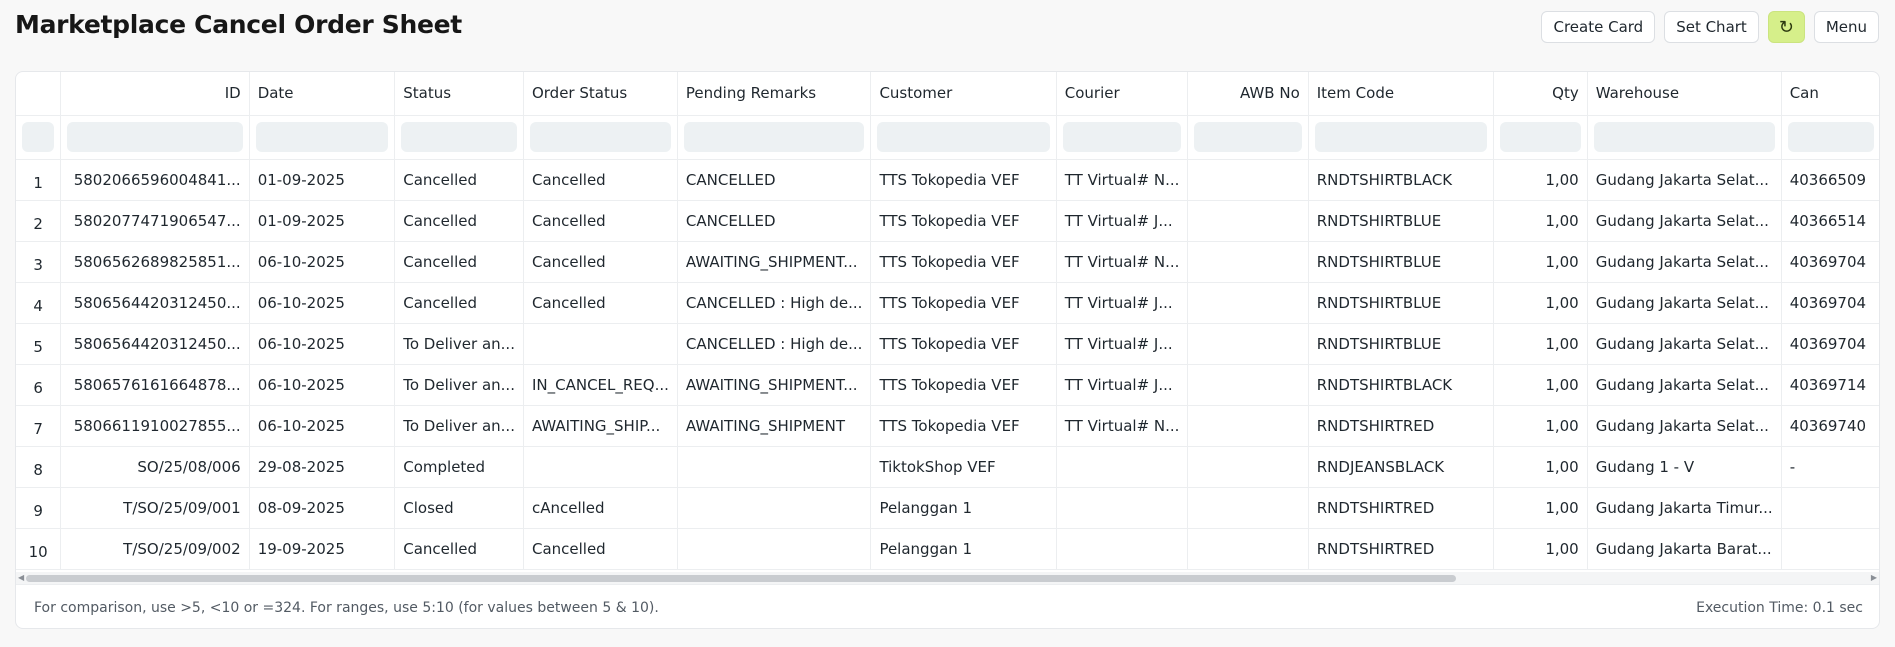 Image resolution: width=1895 pixels, height=647 pixels. Describe the element at coordinates (963, 137) in the screenshot. I see `filter-input-customer` at that location.